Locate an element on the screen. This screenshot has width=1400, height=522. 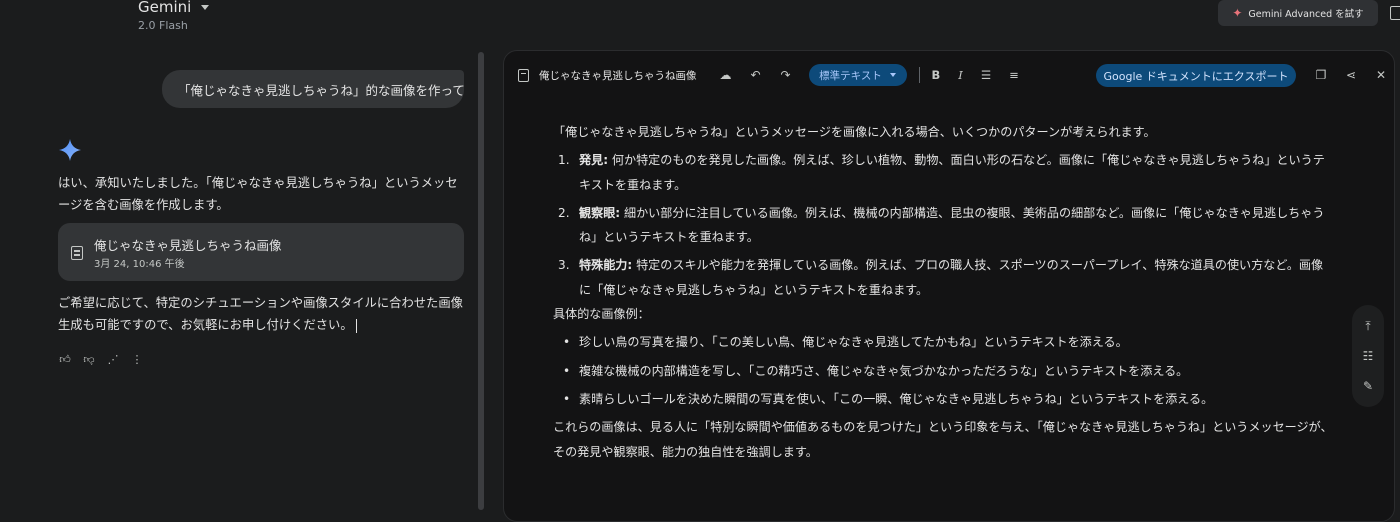
copy-icon: ❐ is located at coordinates (1321, 75).